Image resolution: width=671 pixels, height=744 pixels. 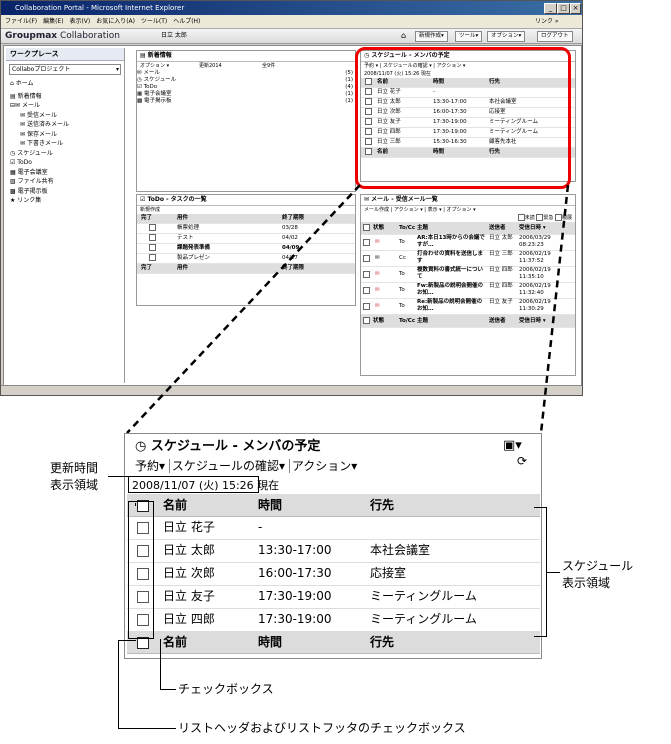 What do you see at coordinates (226, 689) in the screenshot?
I see `callout-checkbox: チェックボックス` at bounding box center [226, 689].